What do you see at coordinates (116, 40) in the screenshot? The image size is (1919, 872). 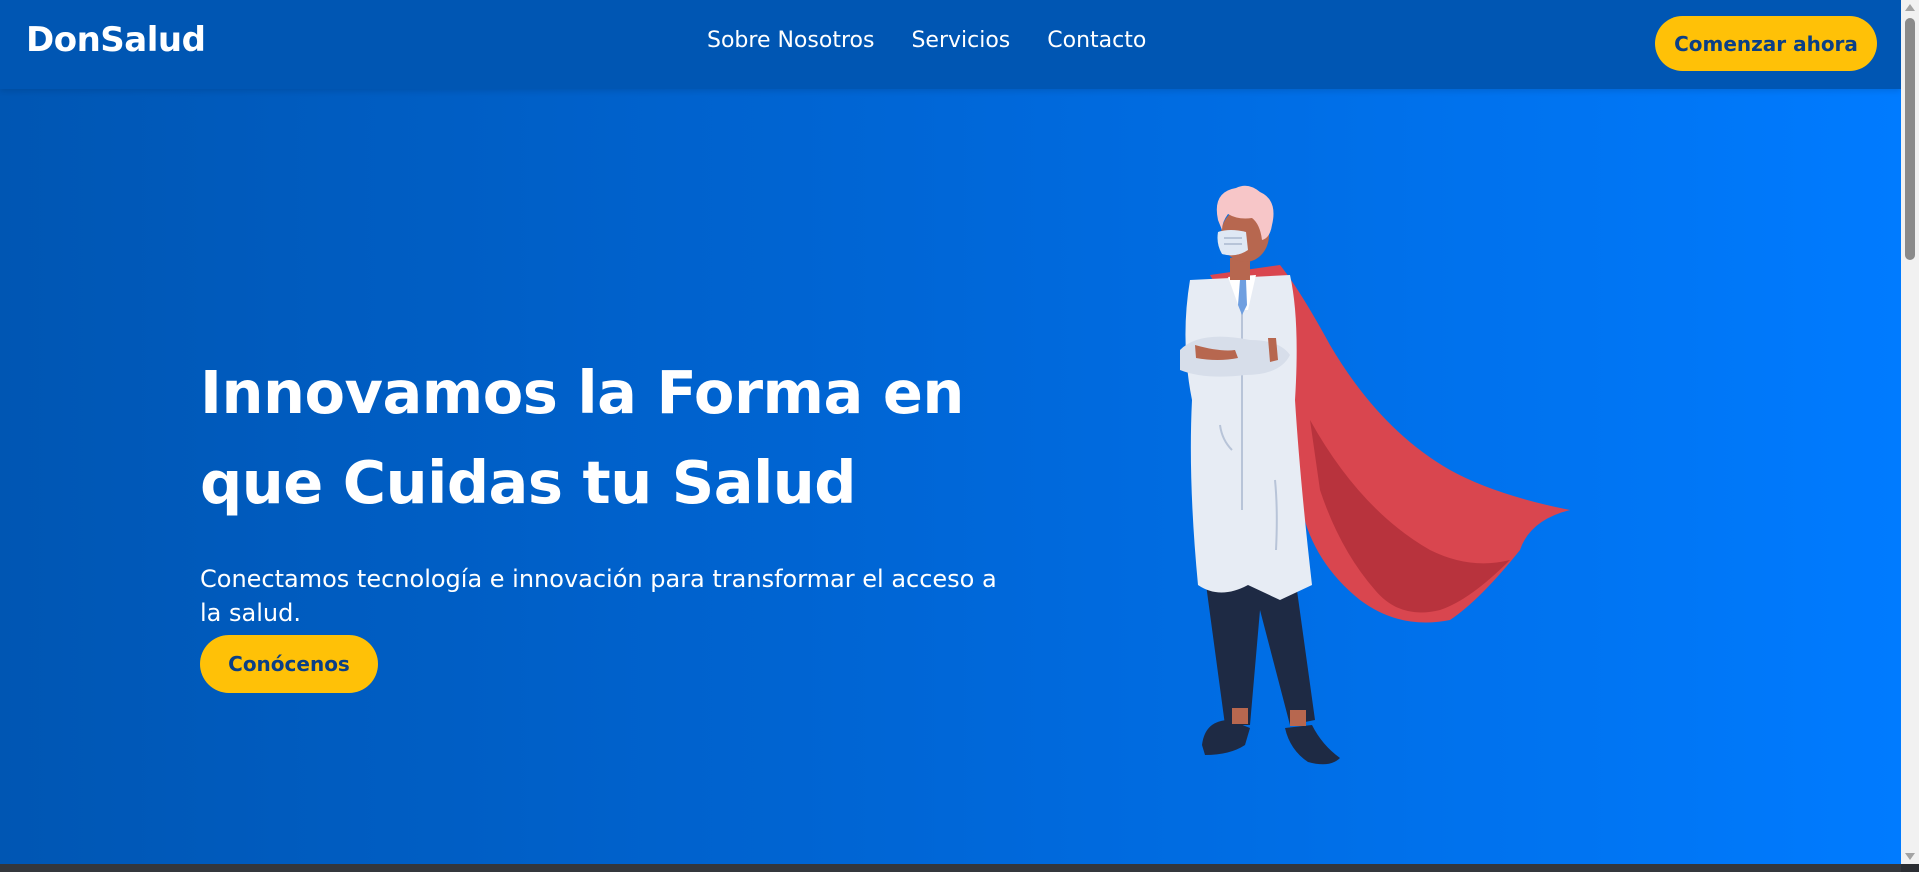 I see `brand-logo: DonSalud` at bounding box center [116, 40].